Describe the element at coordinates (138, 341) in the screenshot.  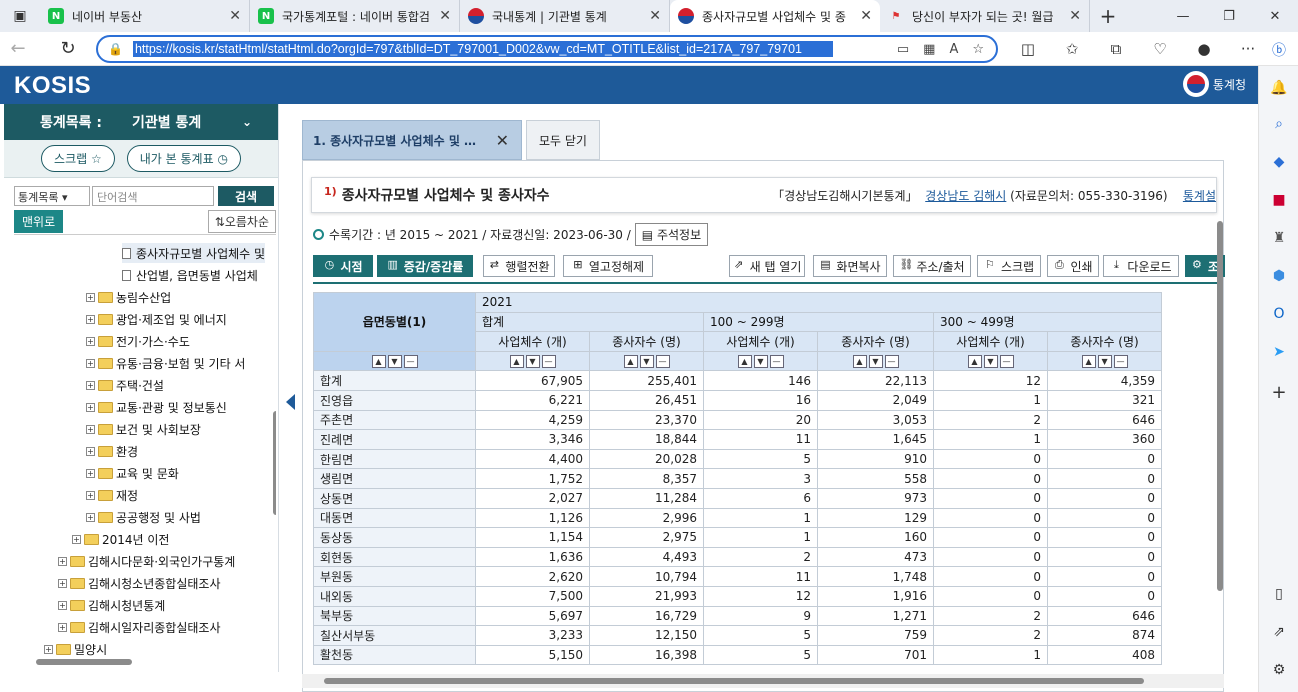
I see `tree-item: + 전기·가스·수도` at that location.